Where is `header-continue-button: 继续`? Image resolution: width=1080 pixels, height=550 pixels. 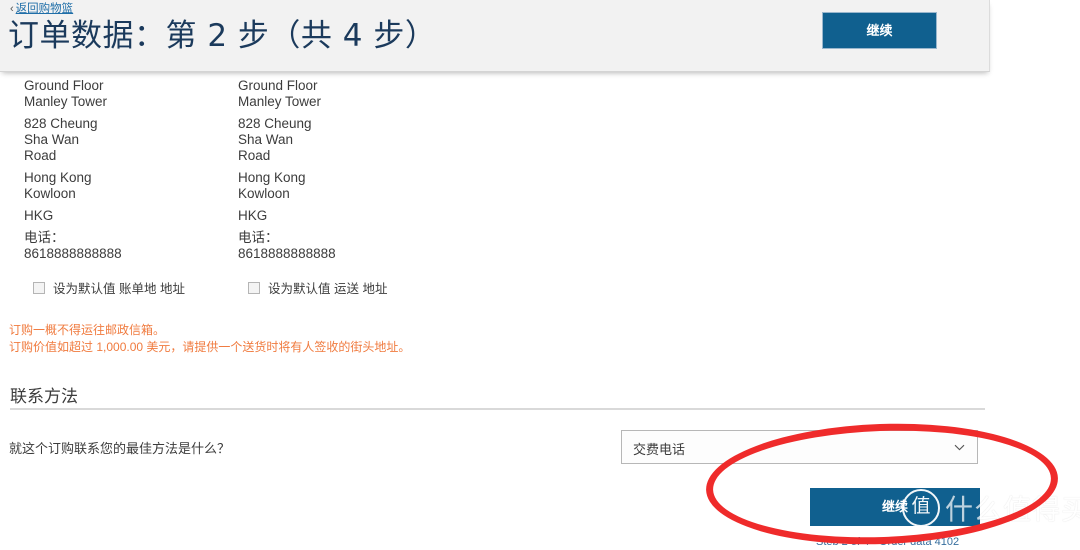
header-continue-button: 继续 is located at coordinates (879, 30).